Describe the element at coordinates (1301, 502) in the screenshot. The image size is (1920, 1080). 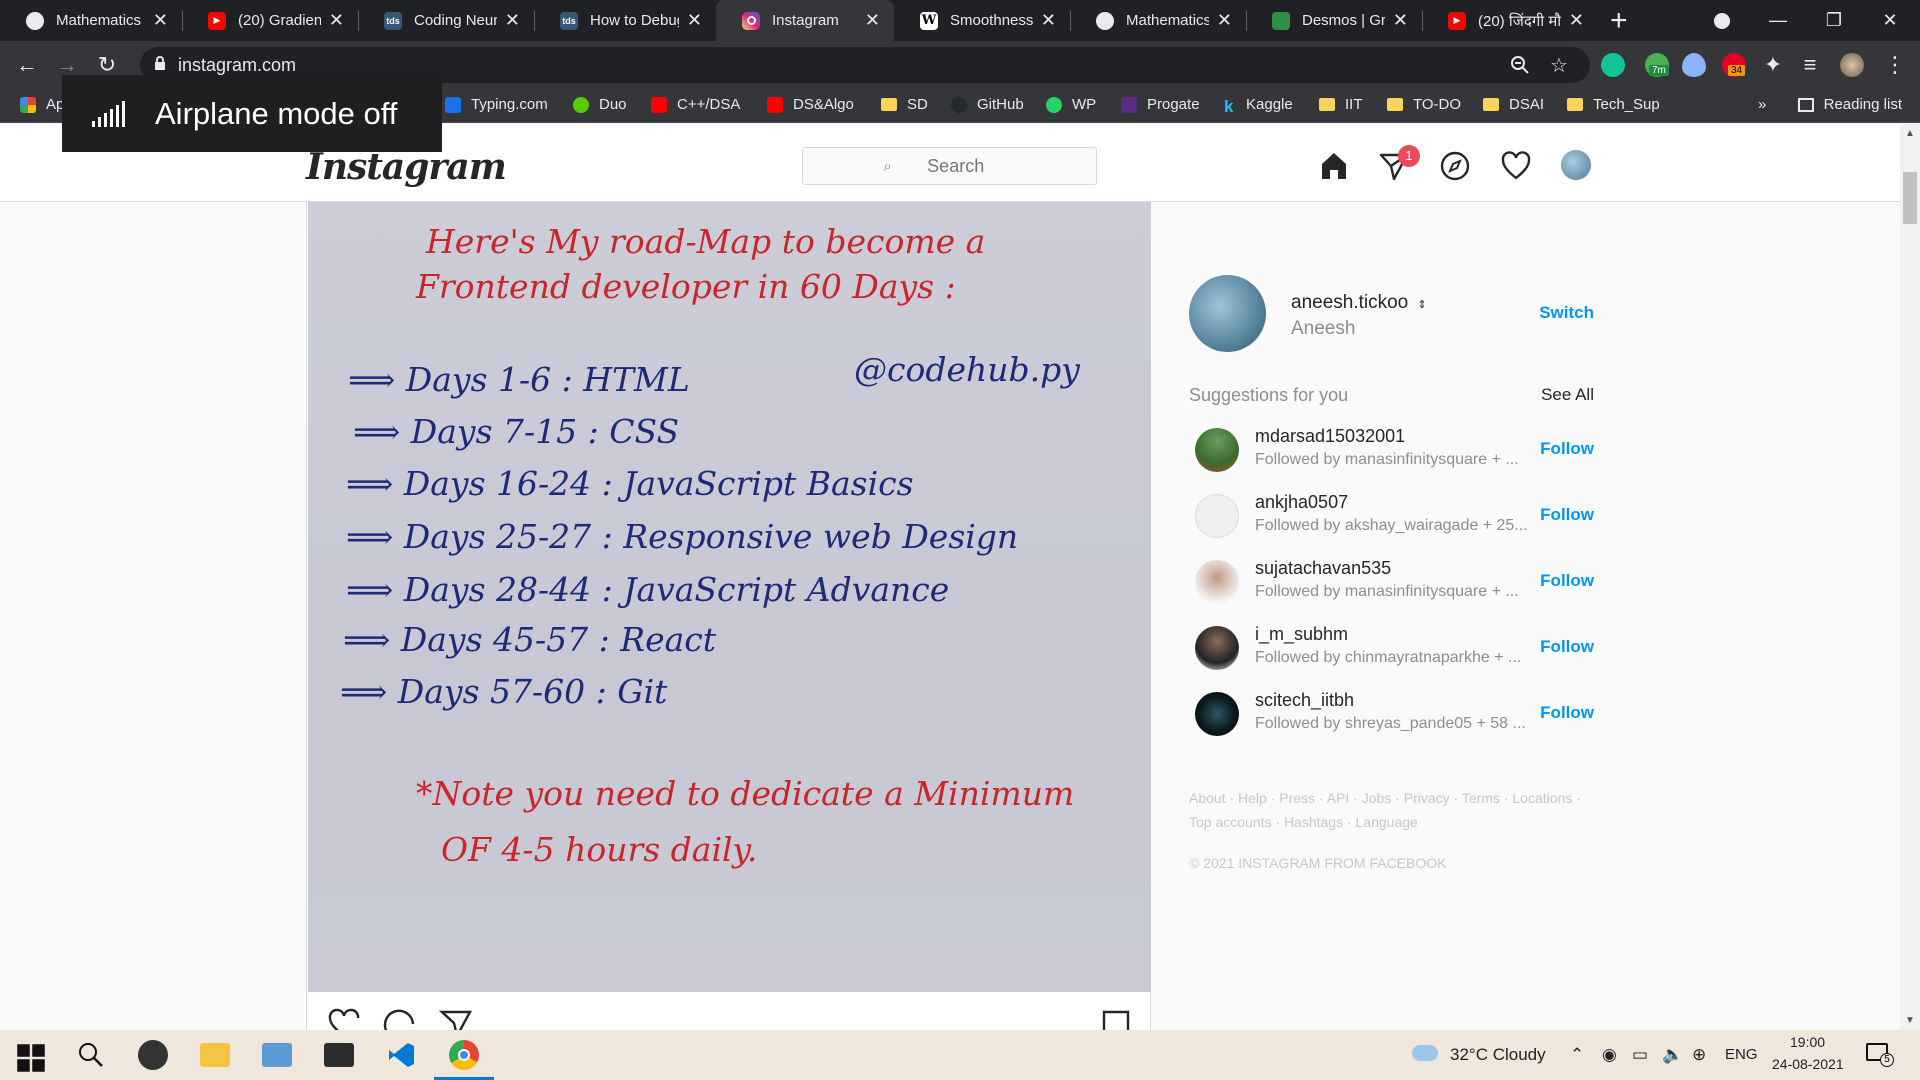
I see `suggestion-username: ankjha0507` at that location.